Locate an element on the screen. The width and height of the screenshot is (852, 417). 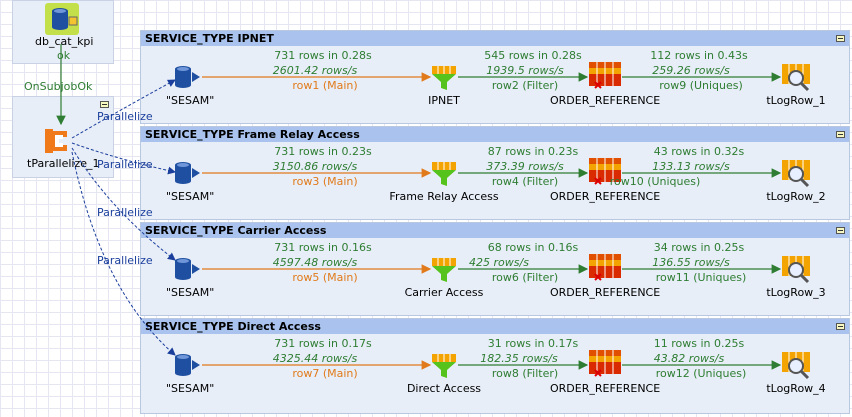
main-rows: 731 rows in 0.23s is located at coordinates (323, 151).